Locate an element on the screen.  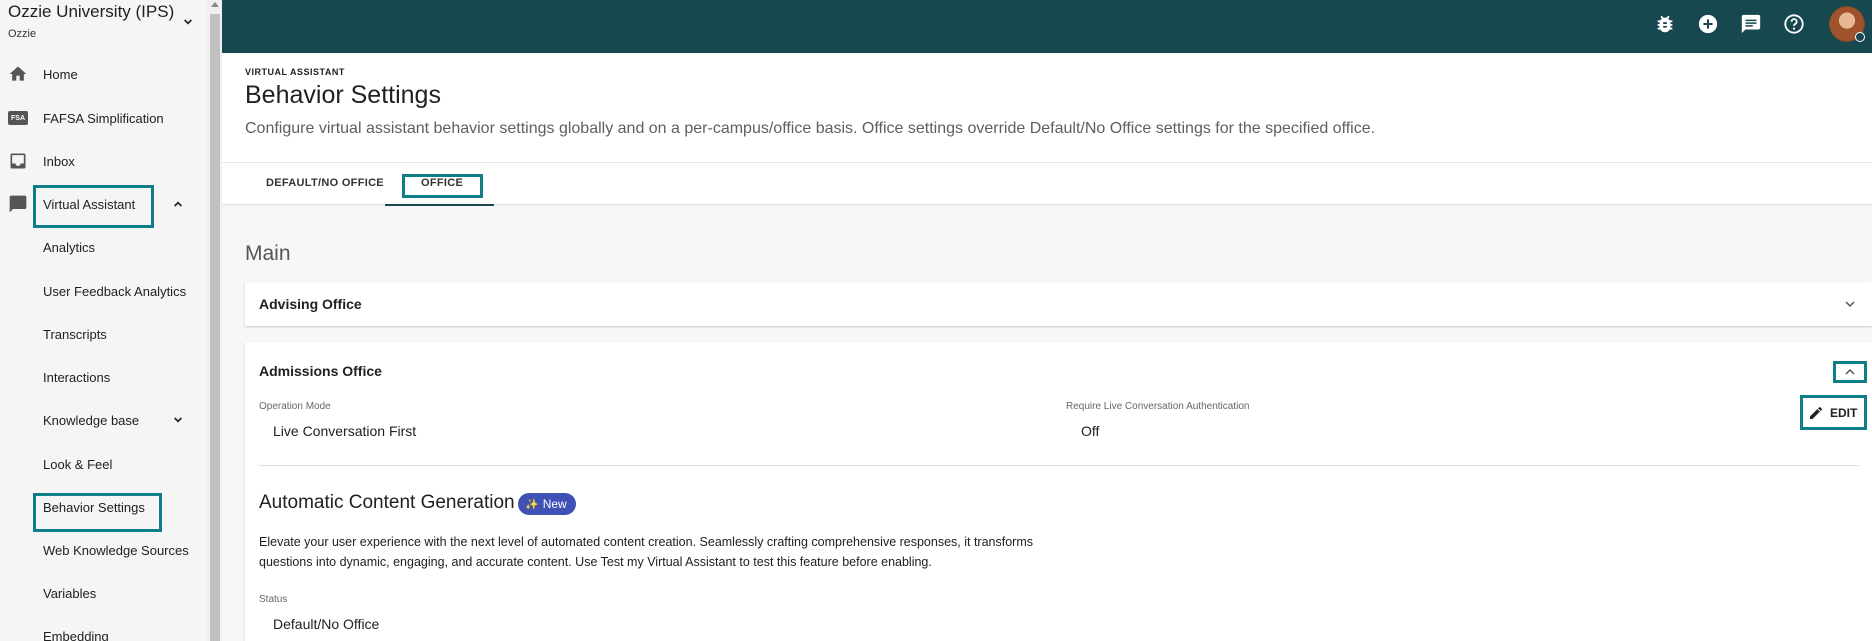
sidebar-item-label: Interactions is located at coordinates (77, 377).